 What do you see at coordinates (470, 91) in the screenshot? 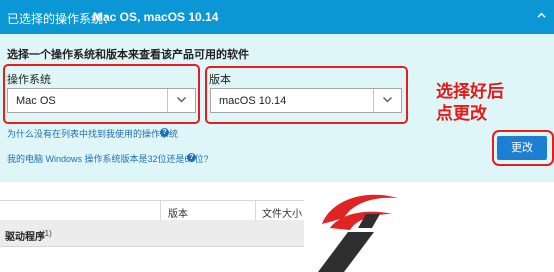
I see `annotation-text-line1: 选择好后` at bounding box center [470, 91].